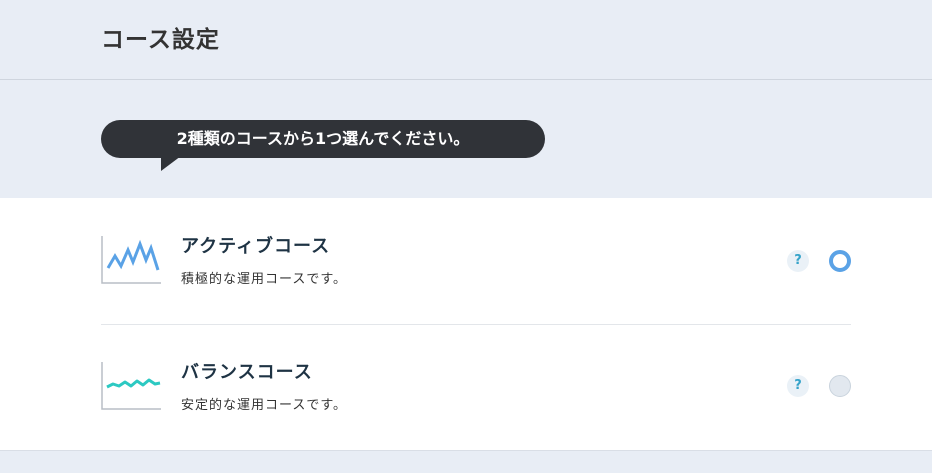  Describe the element at coordinates (131, 386) in the screenshot. I see `wave-chart-icon` at that location.